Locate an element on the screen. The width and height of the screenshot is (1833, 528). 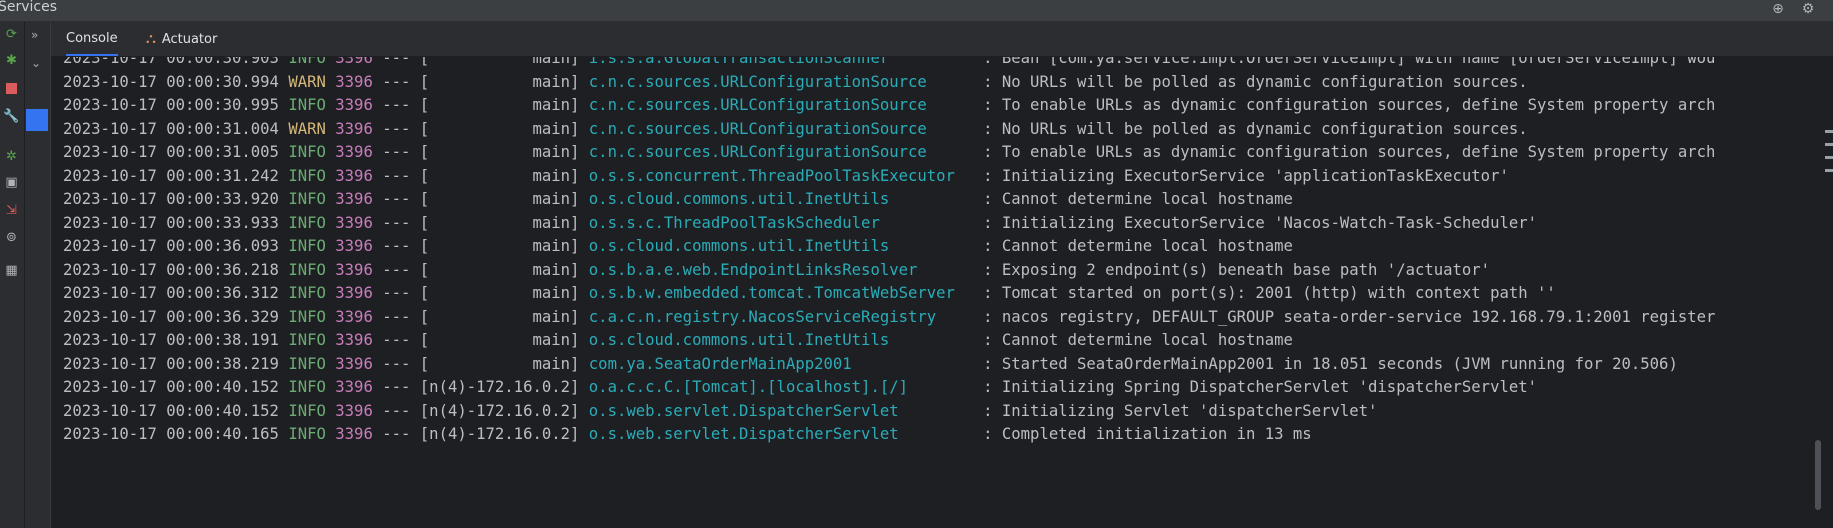
log-message: : Cannot determine local hostname is located at coordinates (1138, 199).